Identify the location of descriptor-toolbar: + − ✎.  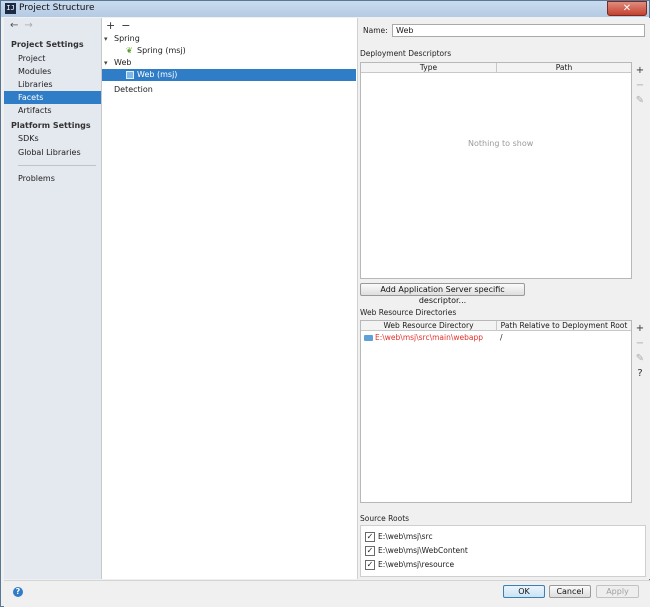
(640, 85).